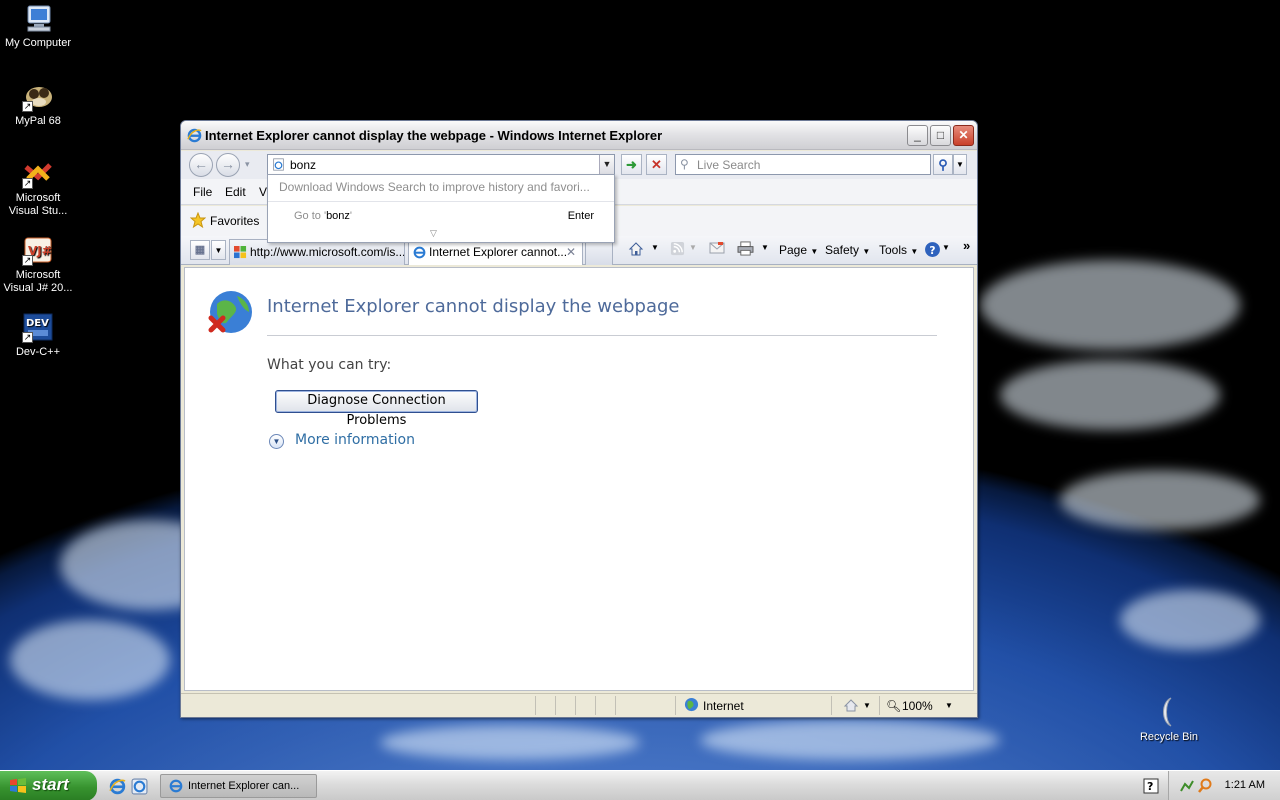  I want to click on mail-icon, so click(717, 249).